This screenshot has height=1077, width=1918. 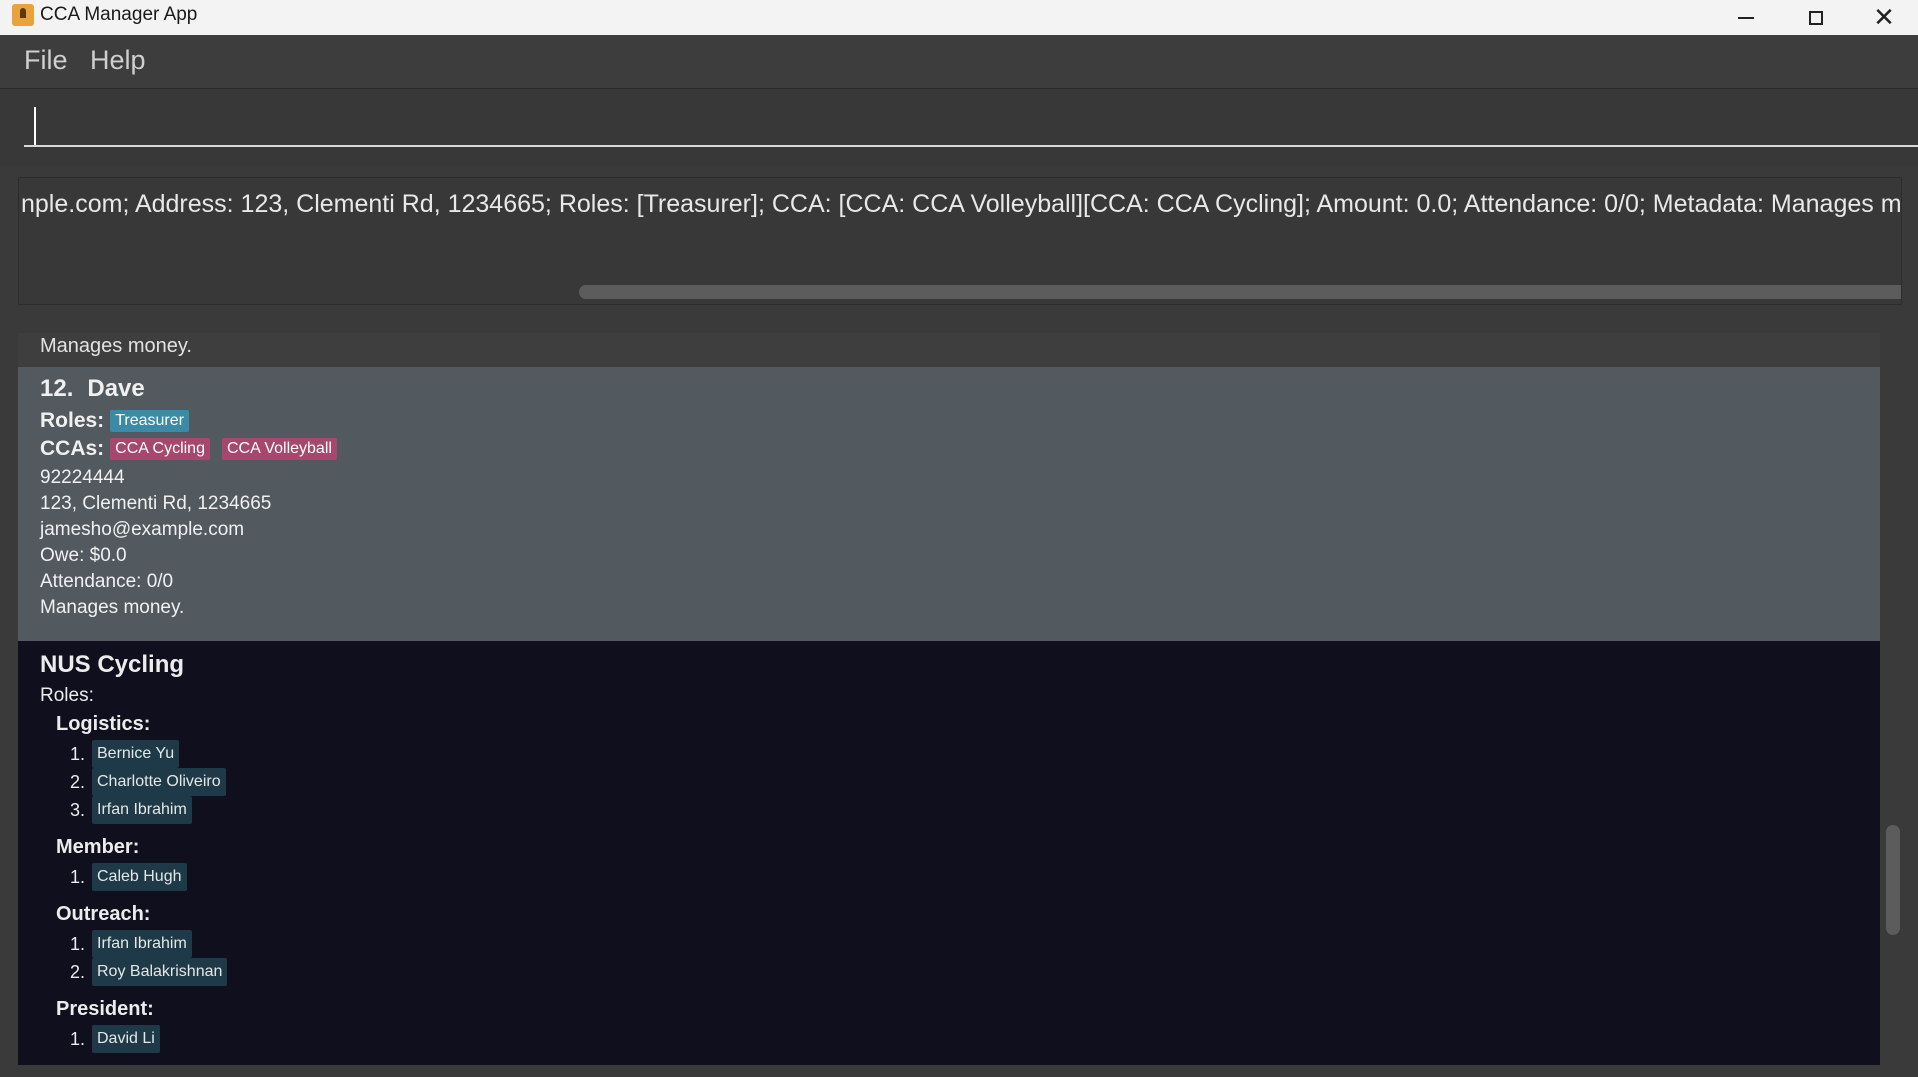 I want to click on person-address: 123, Clementi Rd, 1234665, so click(x=156, y=503).